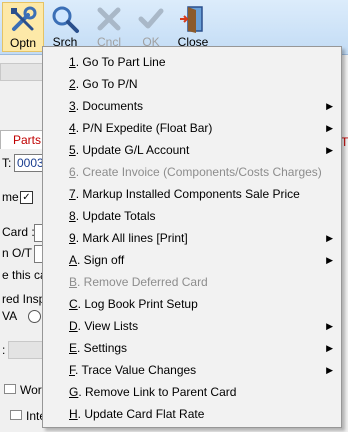 The image size is (348, 432). Describe the element at coordinates (102, 348) in the screenshot. I see `menu-item-label: . Settings` at that location.